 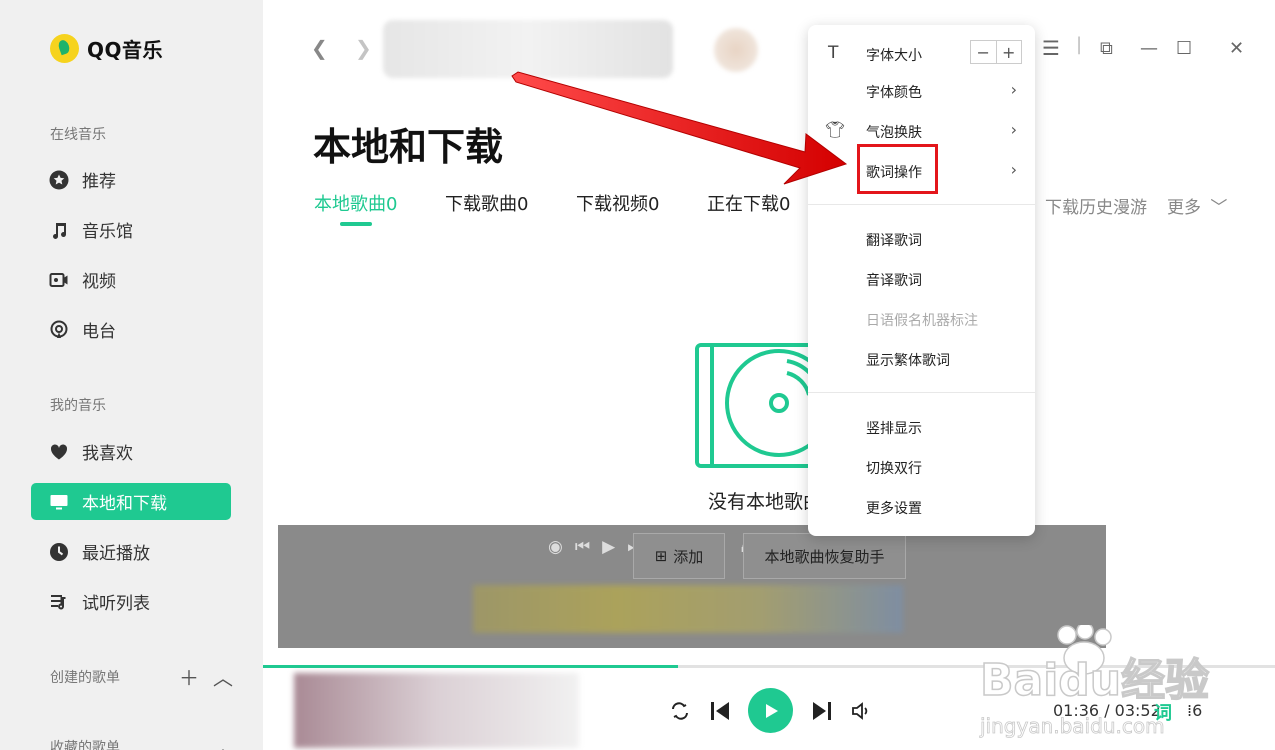 What do you see at coordinates (748, 203) in the screenshot?
I see `tab-downloading: 正在下载0` at bounding box center [748, 203].